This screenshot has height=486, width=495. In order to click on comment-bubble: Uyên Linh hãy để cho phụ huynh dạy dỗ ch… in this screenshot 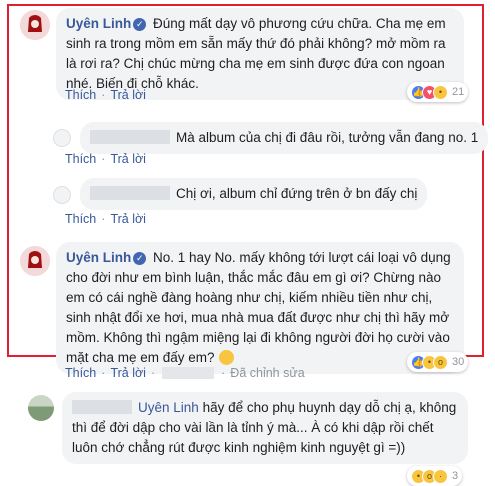, I will do `click(265, 428)`.